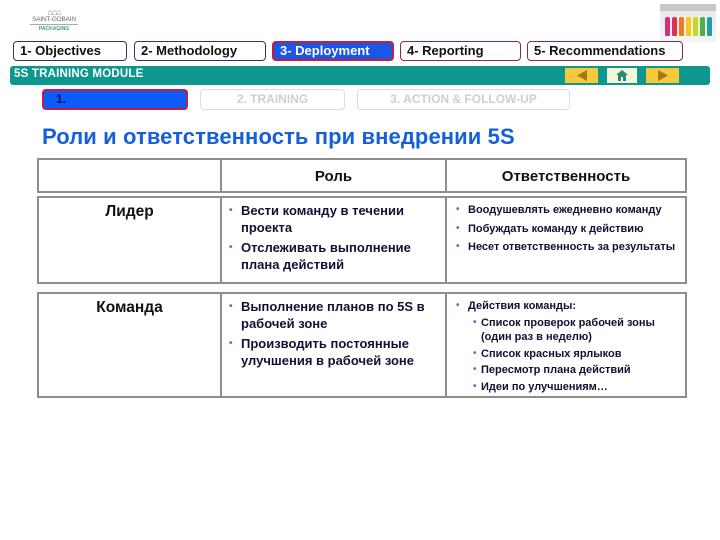  I want to click on tab-deployment: 3- Deployment, so click(333, 51).